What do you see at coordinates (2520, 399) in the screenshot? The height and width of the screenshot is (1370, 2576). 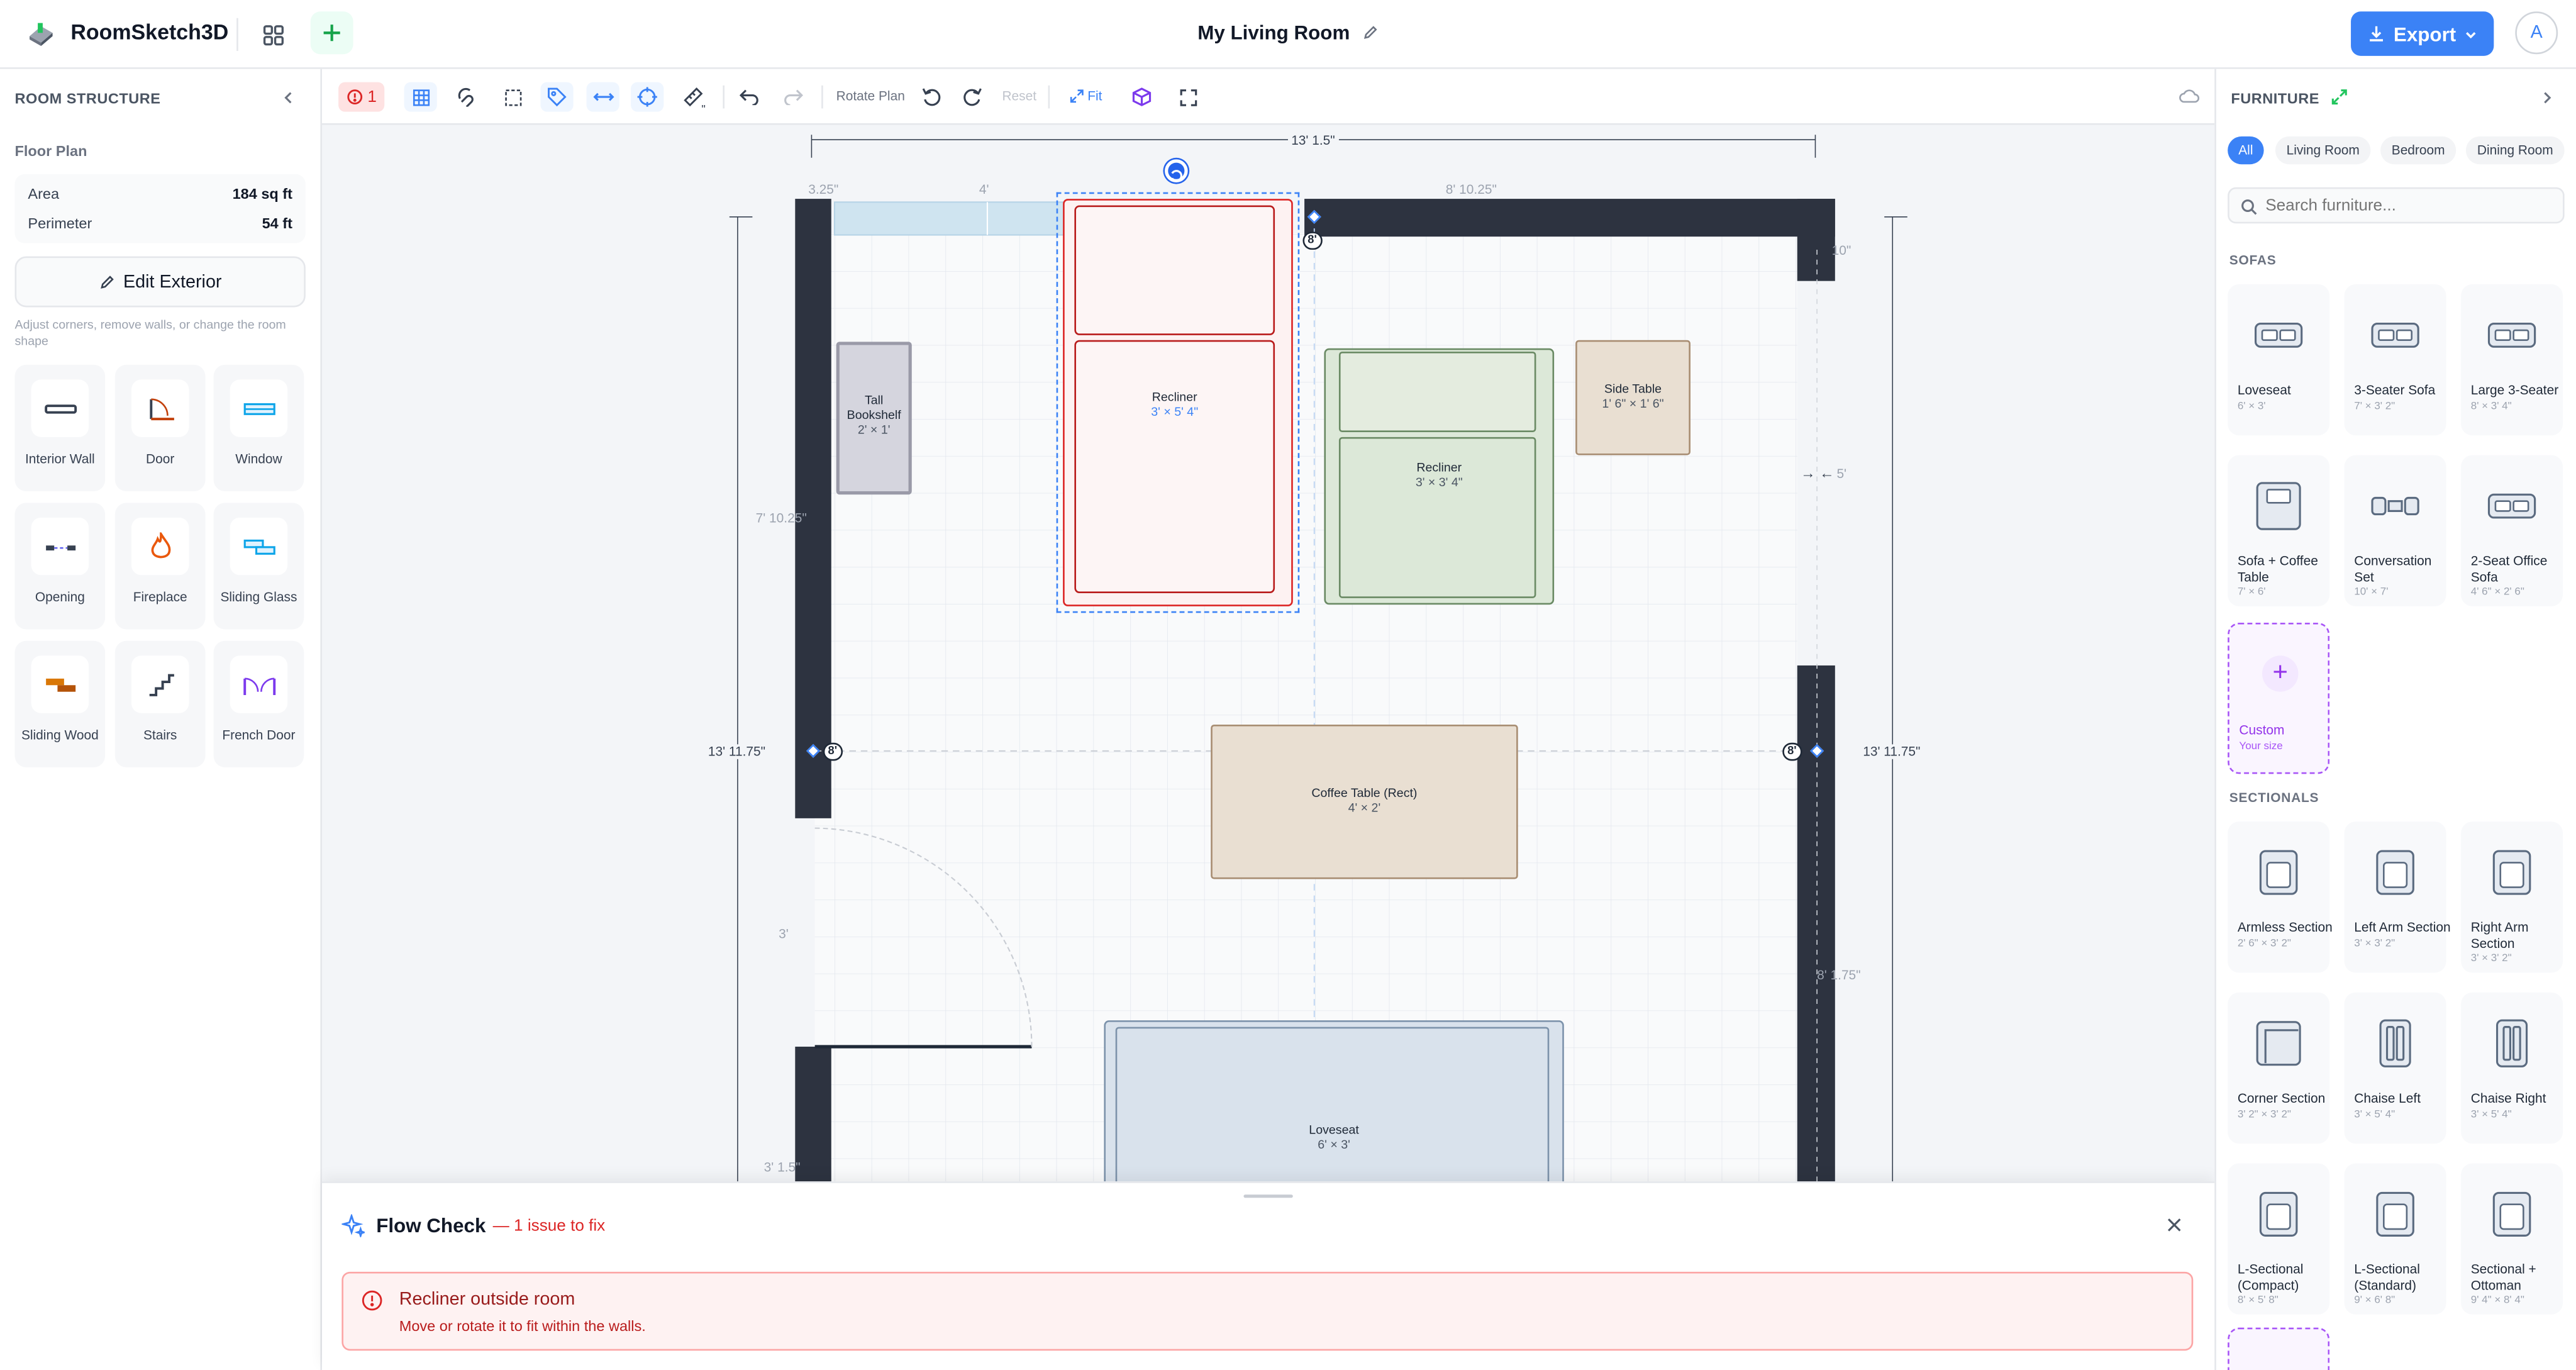 I see `furniture-card-name: Large 3-Seater 8' × 3' 4"` at bounding box center [2520, 399].